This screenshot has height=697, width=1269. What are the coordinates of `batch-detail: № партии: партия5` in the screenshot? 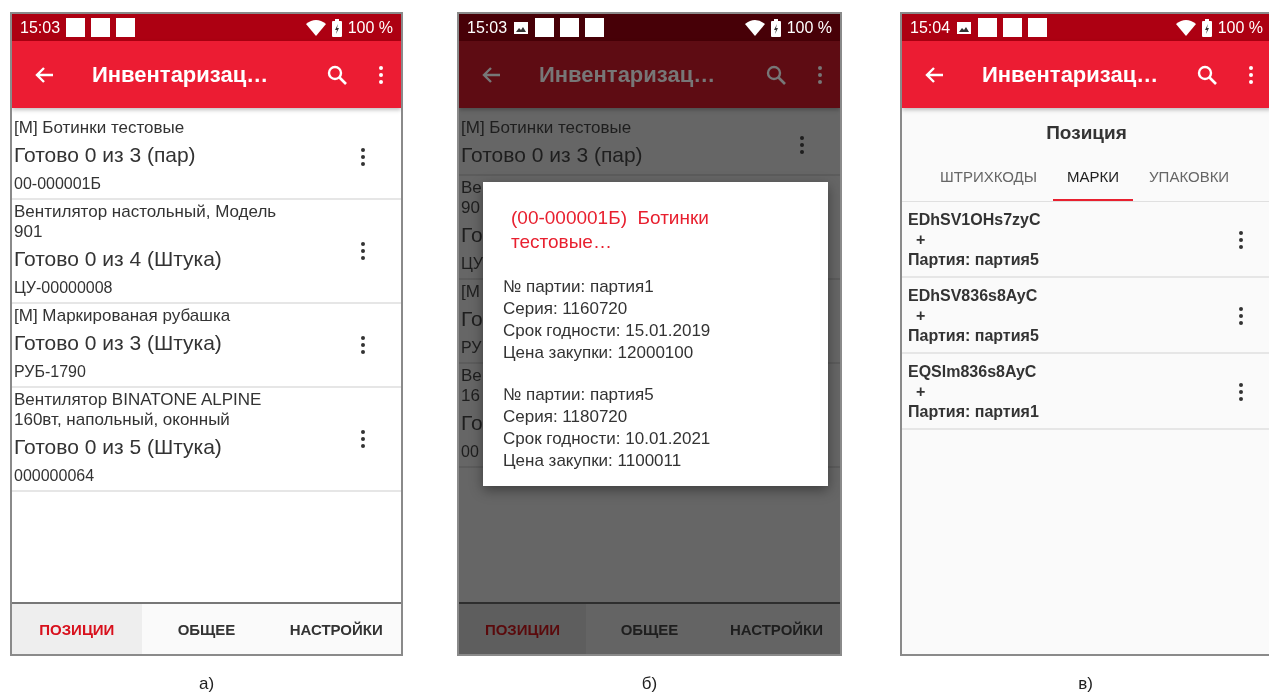 It's located at (579, 395).